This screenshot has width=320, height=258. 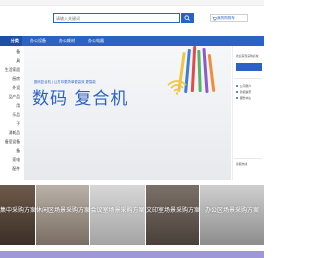 I want to click on tile-title: 文印室场景采购方案, so click(x=172, y=211).